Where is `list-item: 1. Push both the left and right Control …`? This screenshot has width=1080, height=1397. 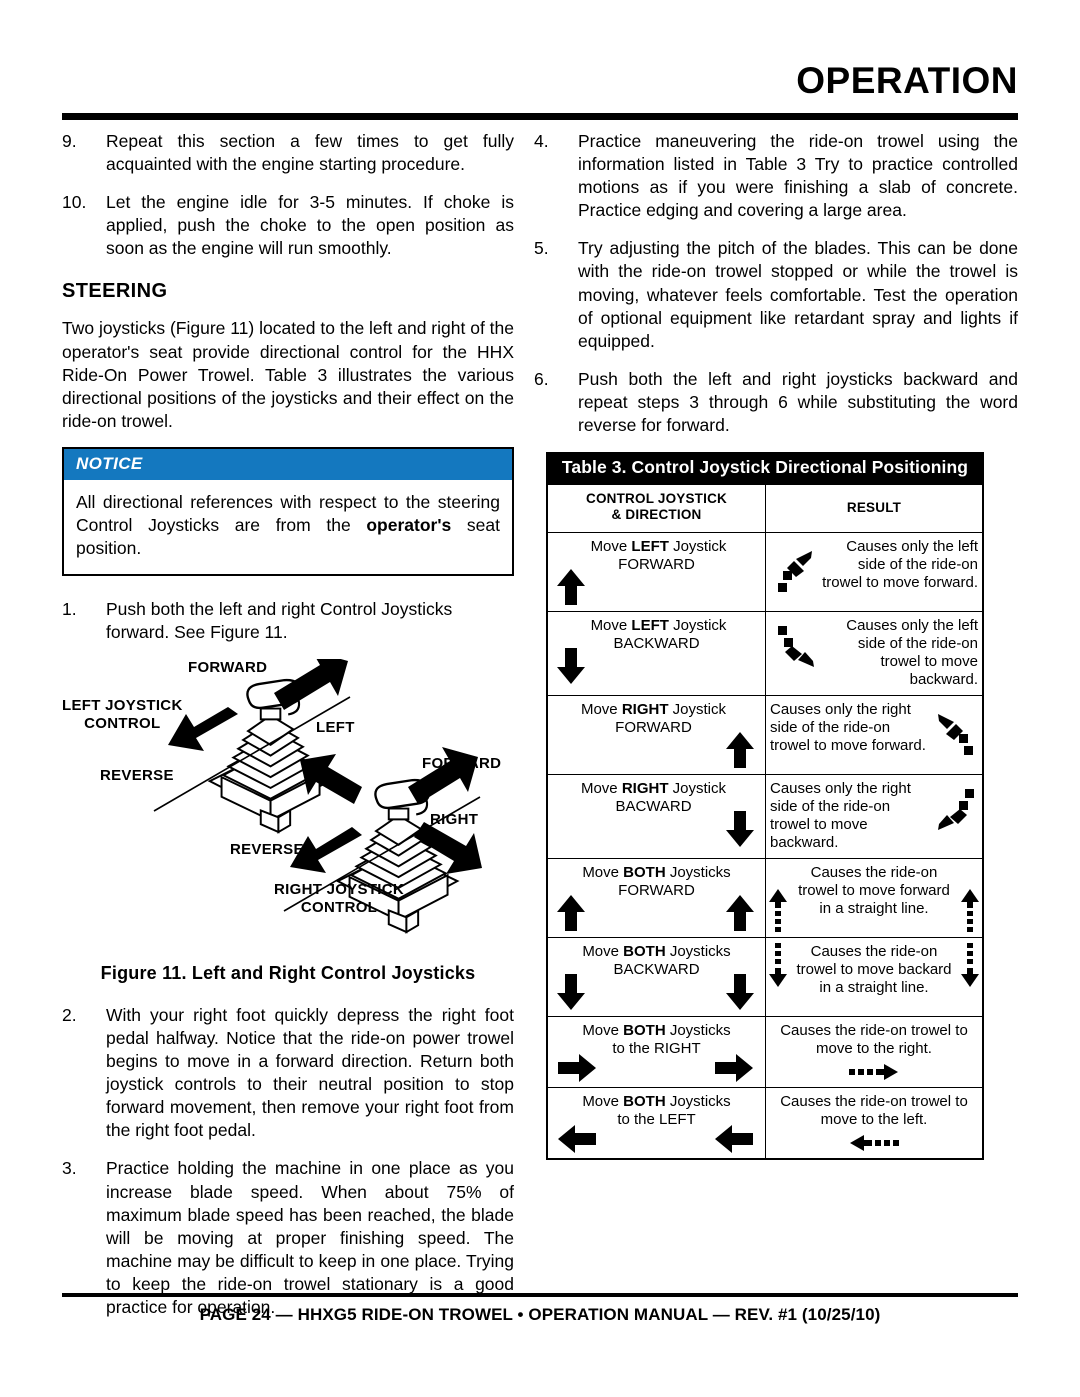 list-item: 1. Push both the left and right Control … is located at coordinates (288, 621).